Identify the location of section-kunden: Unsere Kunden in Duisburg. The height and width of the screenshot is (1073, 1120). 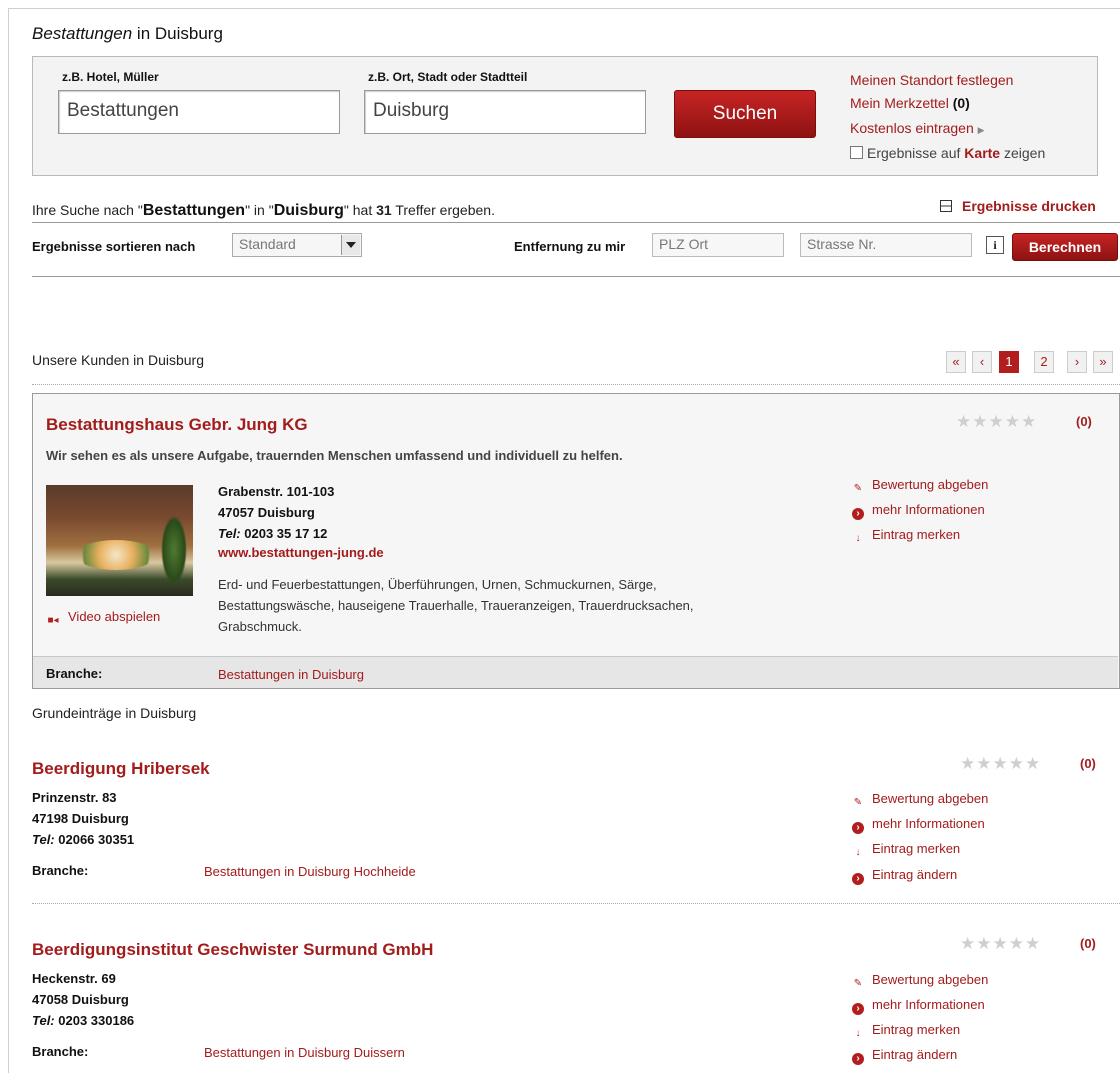
(118, 360).